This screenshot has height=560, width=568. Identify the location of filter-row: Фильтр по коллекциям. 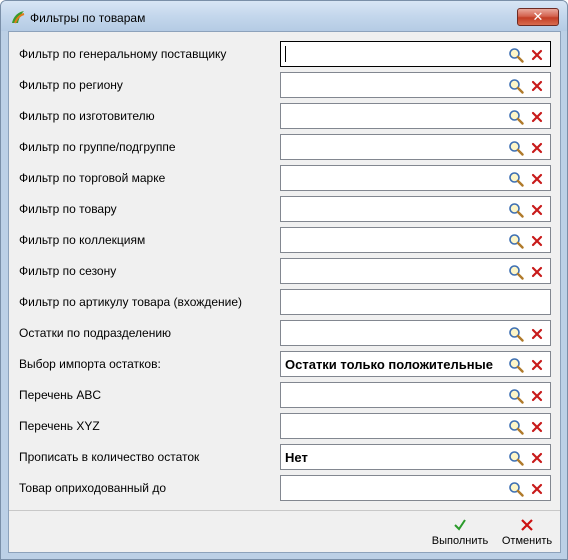
(284, 240).